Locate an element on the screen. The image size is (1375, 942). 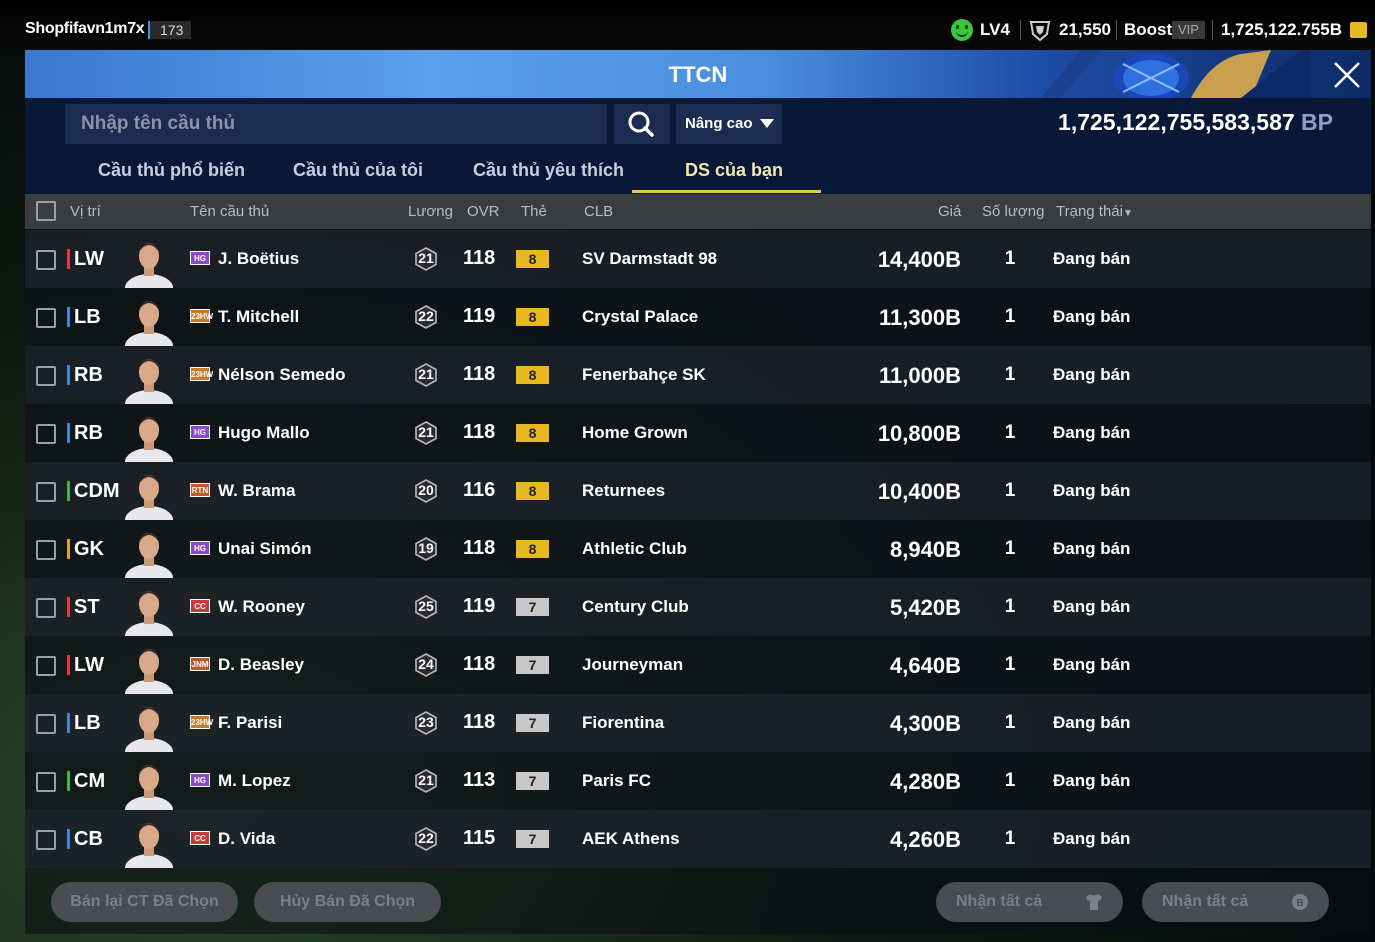
player-name: M. Lopez is located at coordinates (254, 781).